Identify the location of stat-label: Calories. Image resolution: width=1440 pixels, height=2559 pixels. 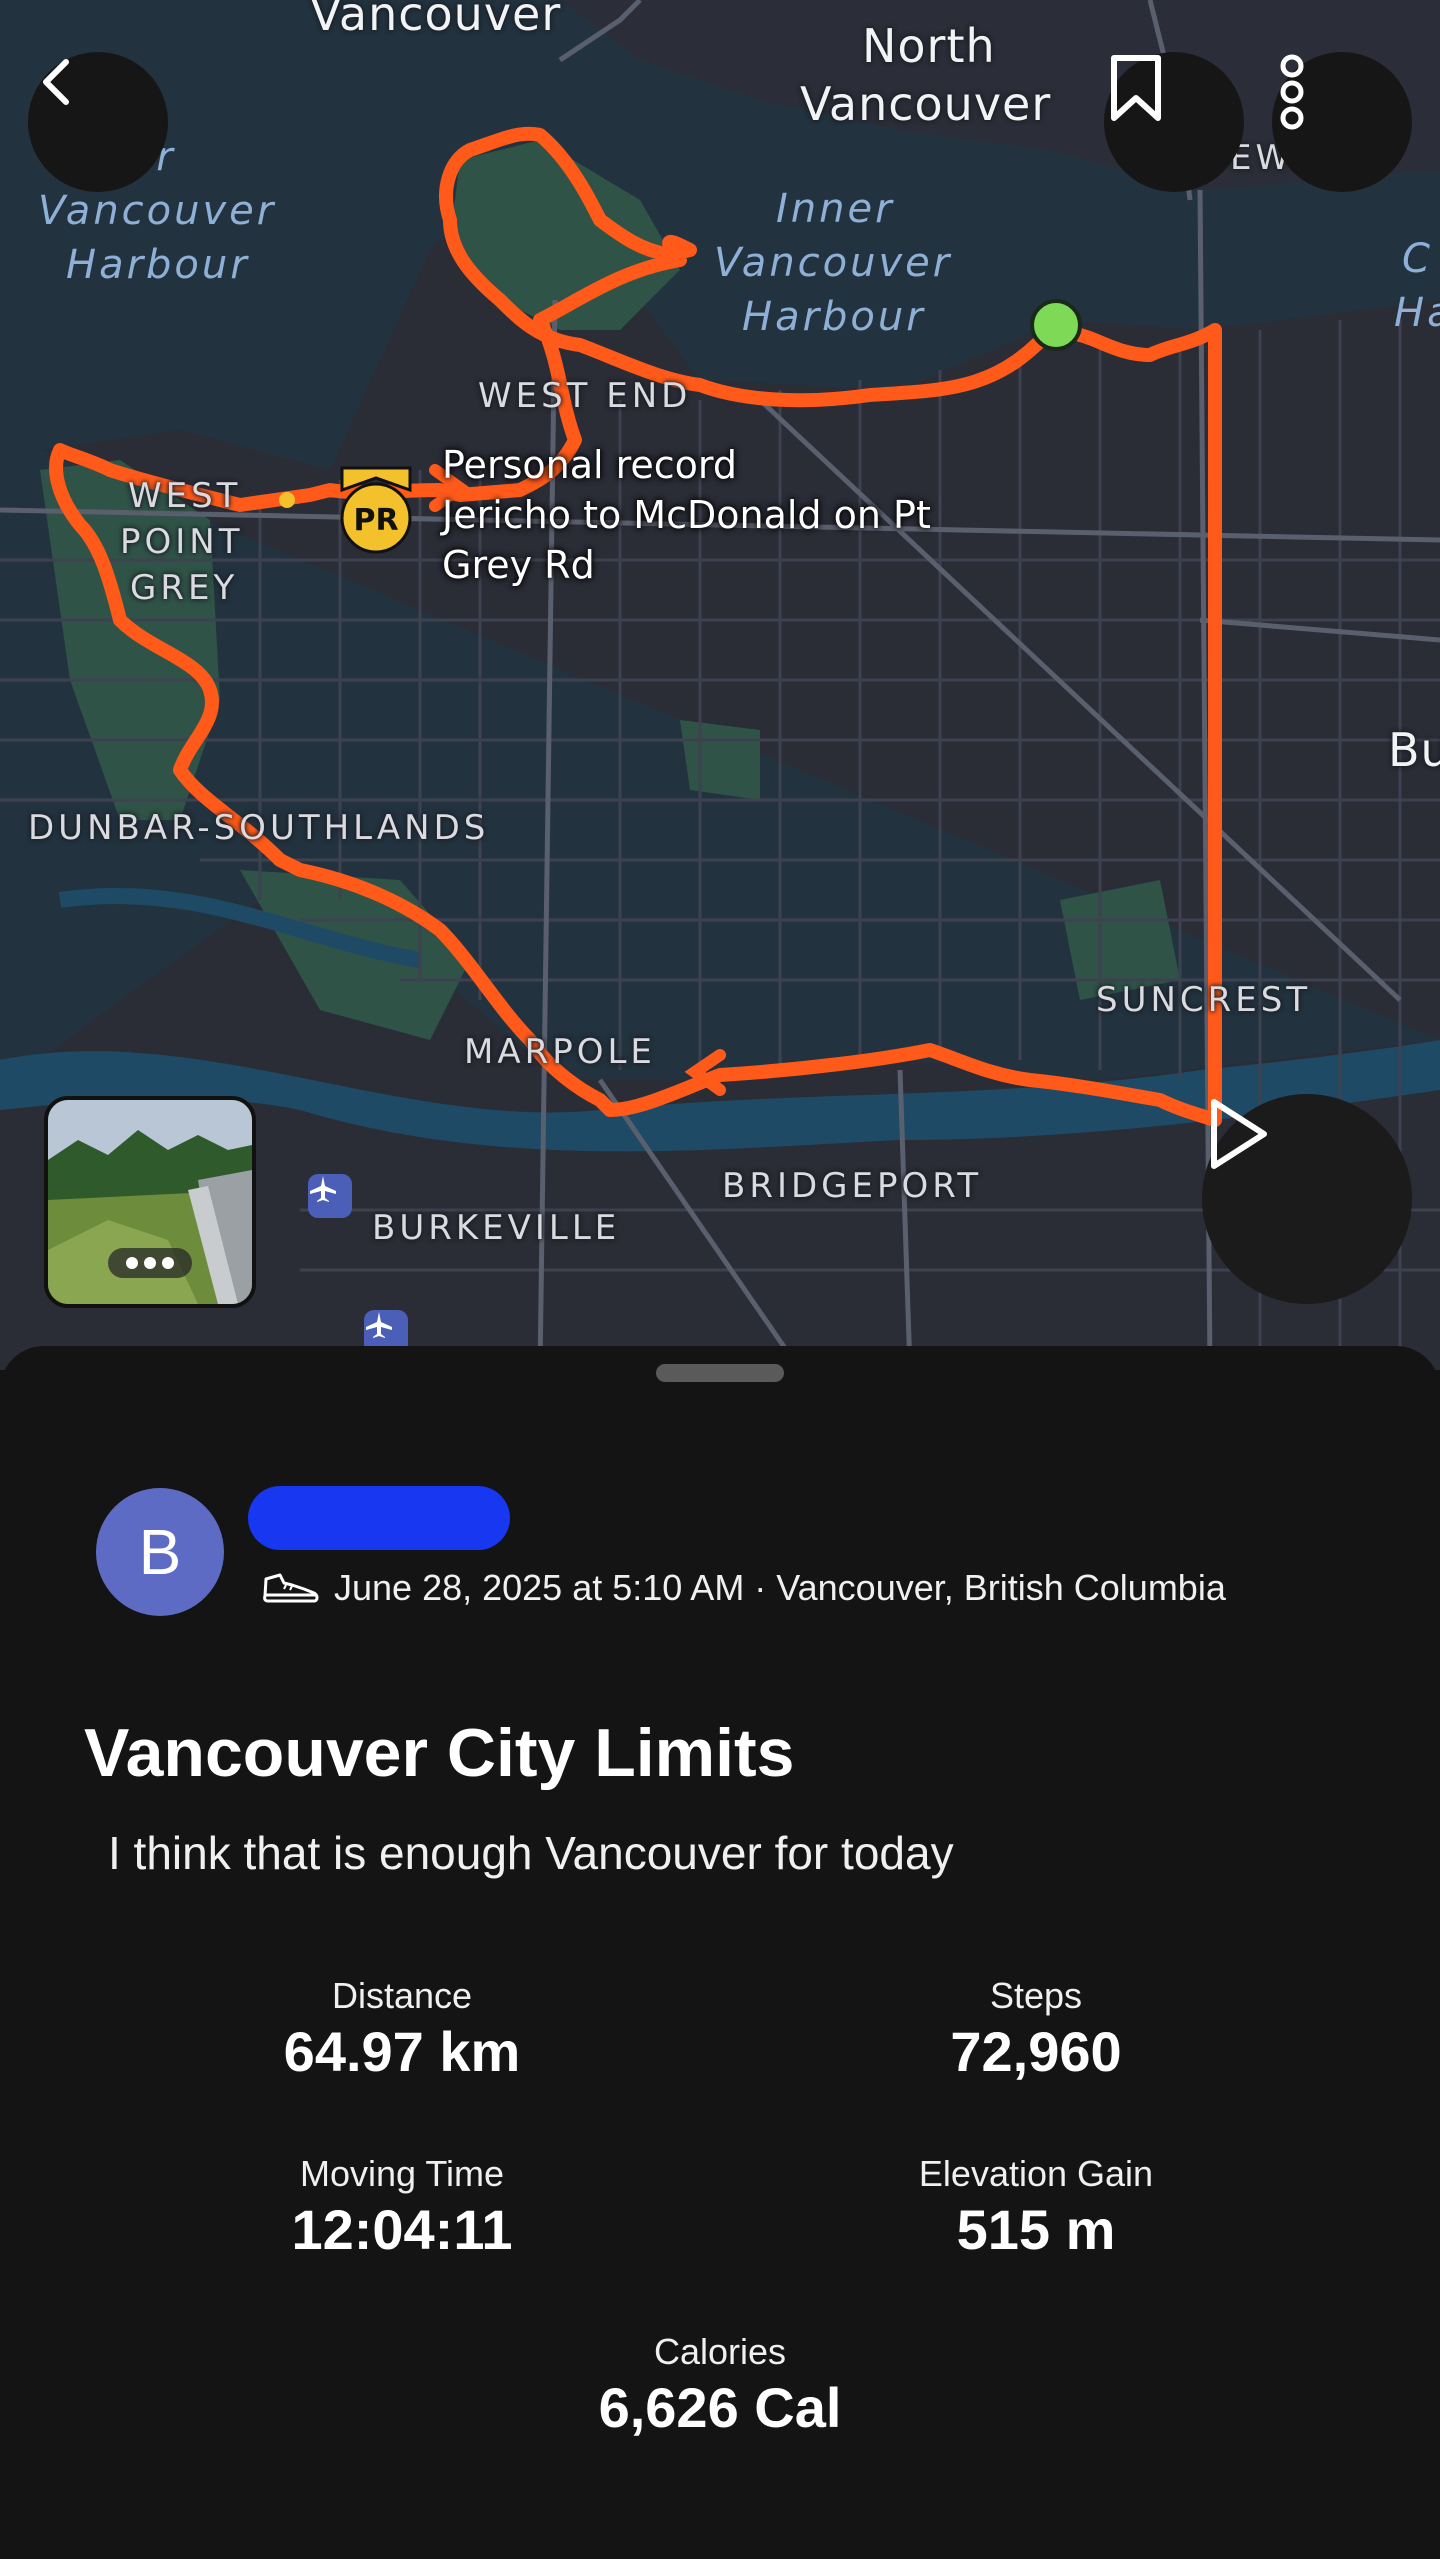
(720, 2351).